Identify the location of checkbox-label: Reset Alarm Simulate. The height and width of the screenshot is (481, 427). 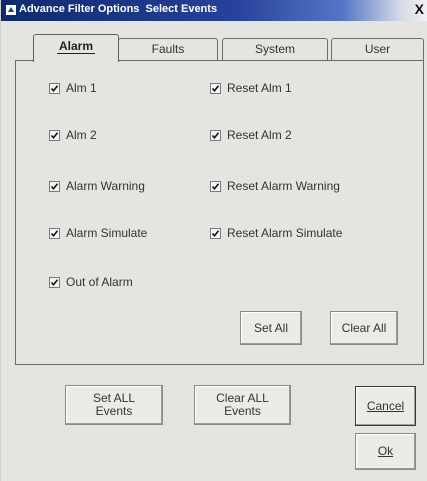
(285, 233).